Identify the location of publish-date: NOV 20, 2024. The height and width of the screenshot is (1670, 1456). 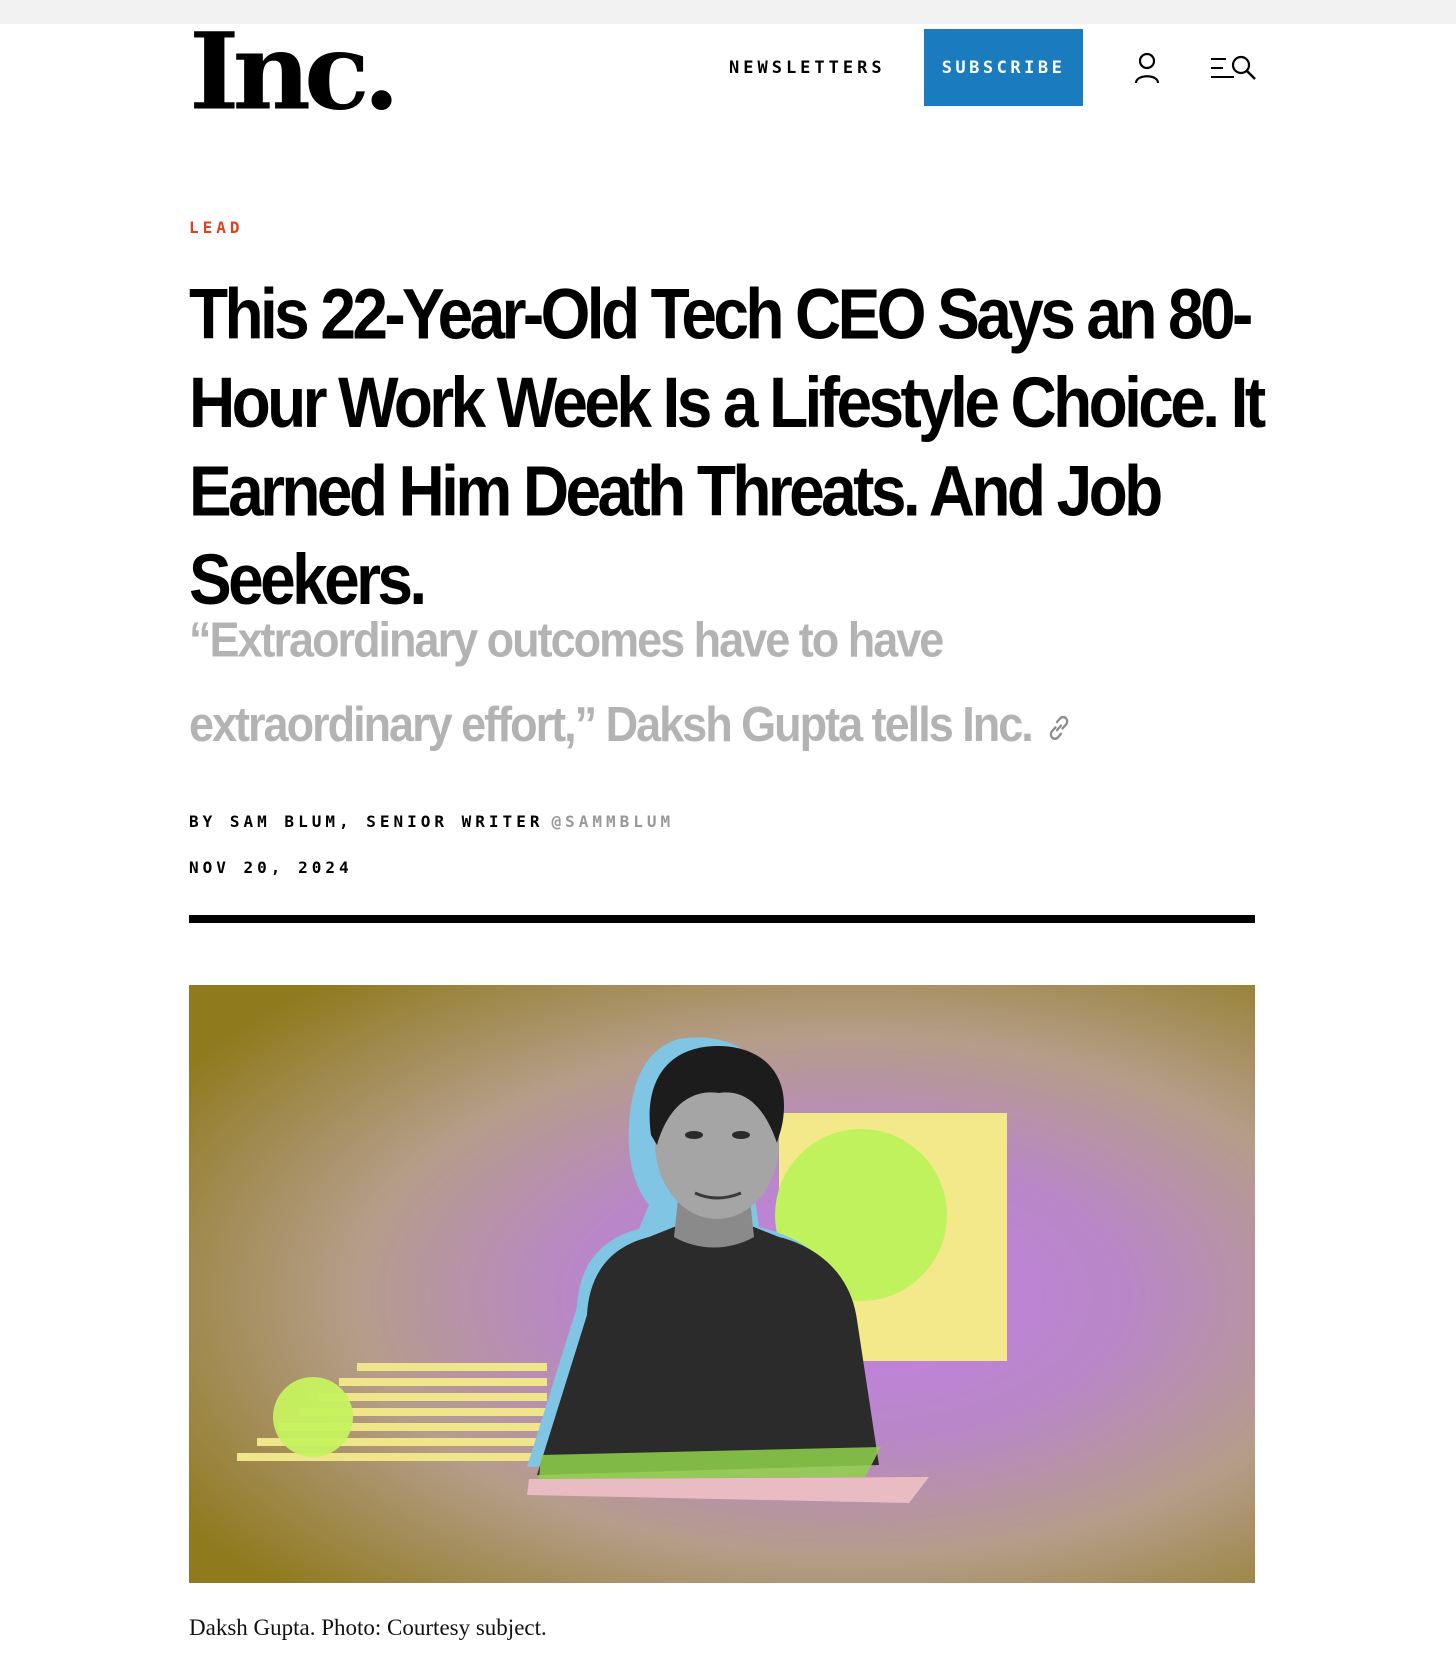
(271, 867).